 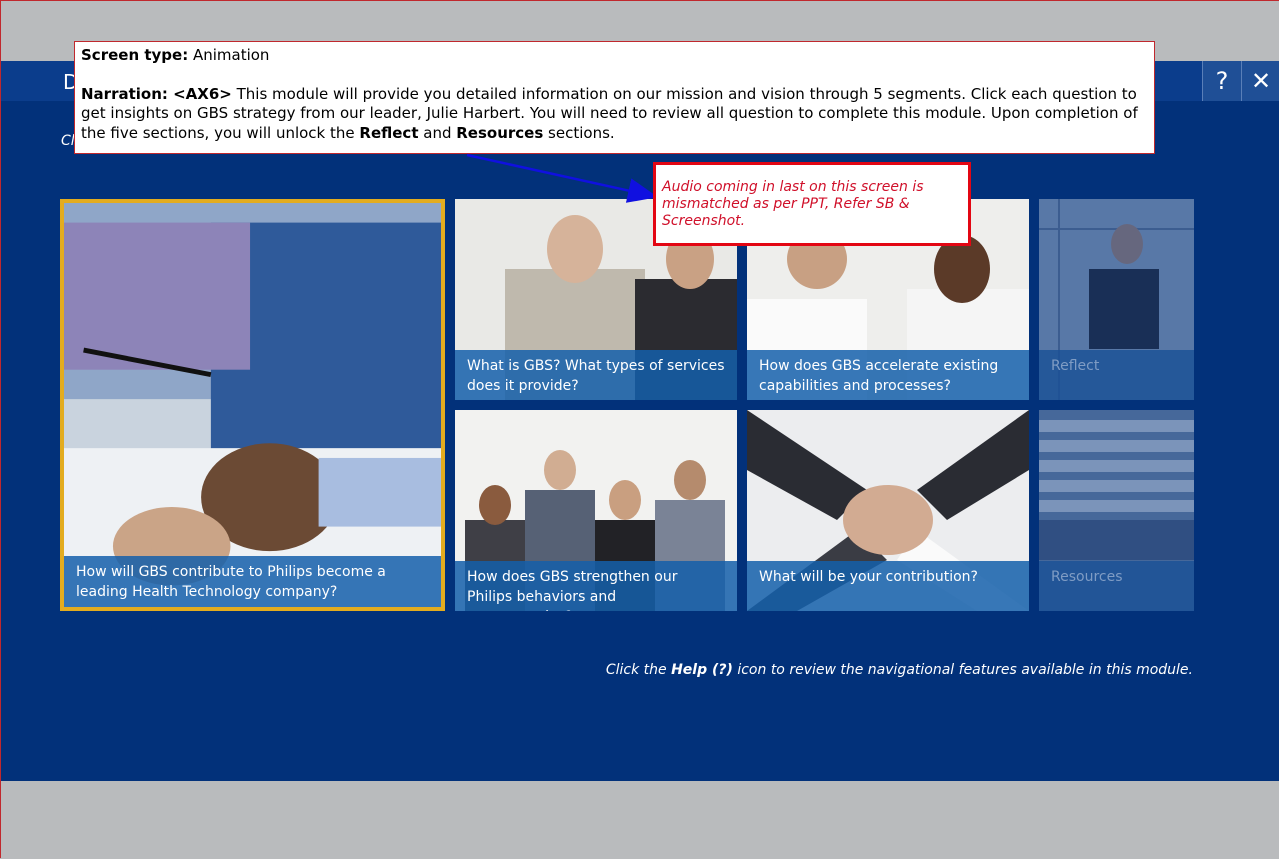 What do you see at coordinates (1116, 586) in the screenshot?
I see `tile-label: Resources` at bounding box center [1116, 586].